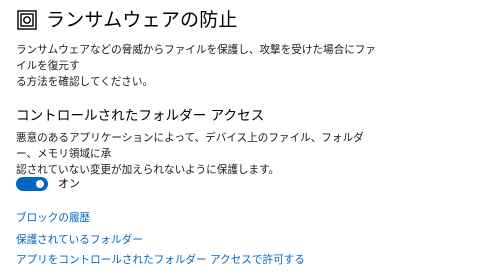 The height and width of the screenshot is (274, 500). Describe the element at coordinates (79, 240) in the screenshot. I see `protected-folders-link: 保護されているフォルダー` at that location.